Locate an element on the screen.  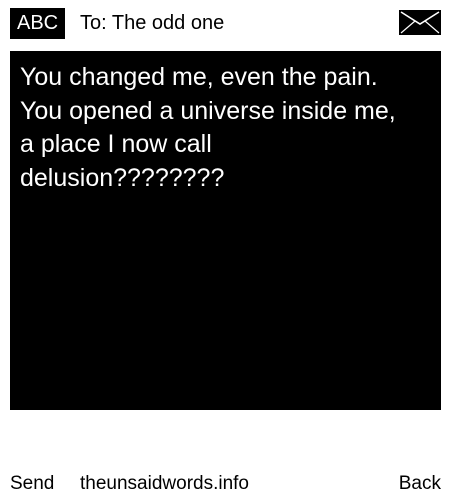
header-bar: ABC To: The odd one is located at coordinates (225, 22).